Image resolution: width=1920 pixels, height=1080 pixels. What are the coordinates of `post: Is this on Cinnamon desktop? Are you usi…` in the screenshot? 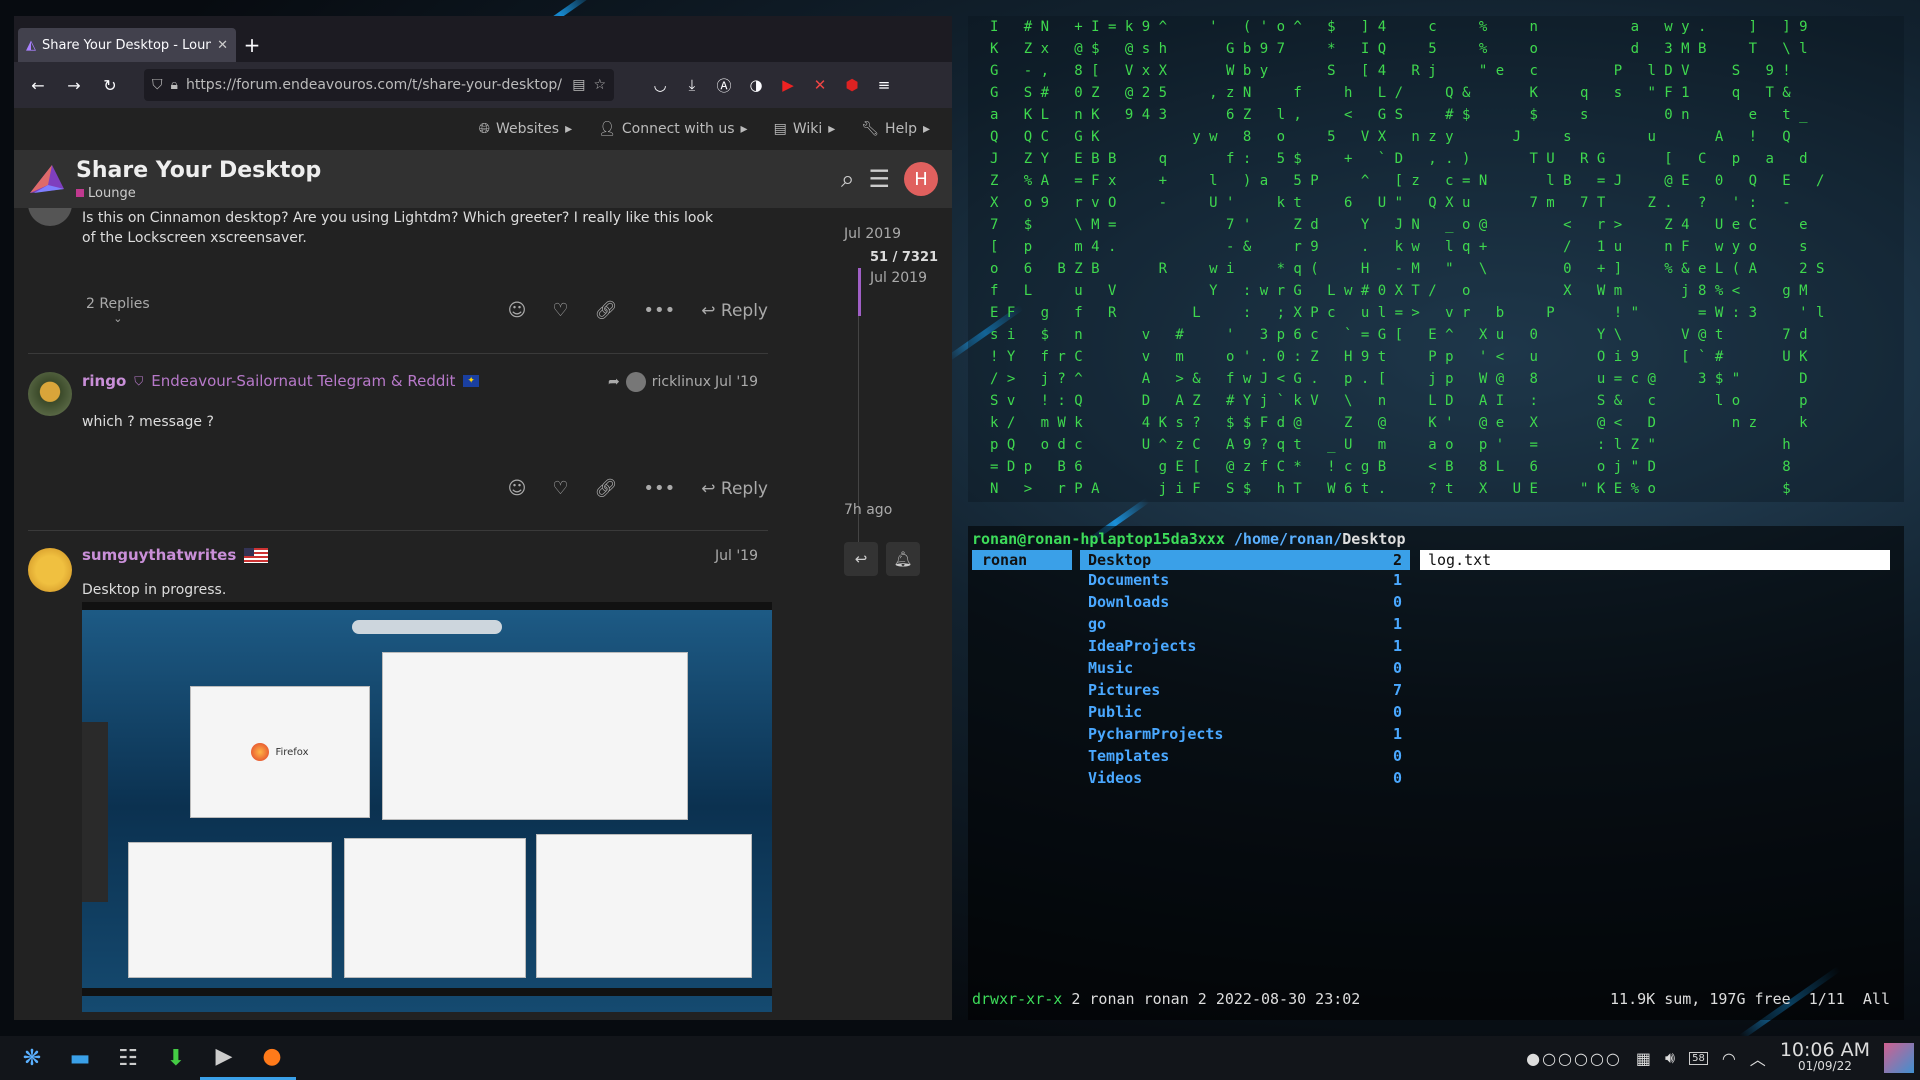 It's located at (398, 266).